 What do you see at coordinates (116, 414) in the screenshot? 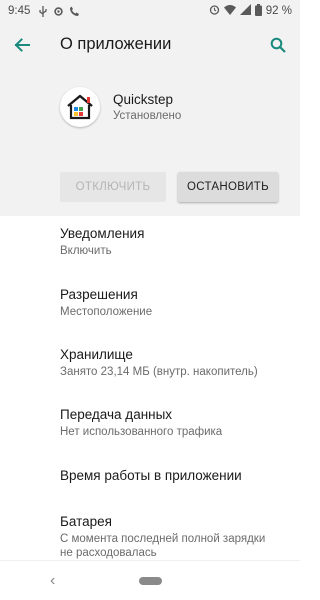
I see `list-item-title: Передача данных` at bounding box center [116, 414].